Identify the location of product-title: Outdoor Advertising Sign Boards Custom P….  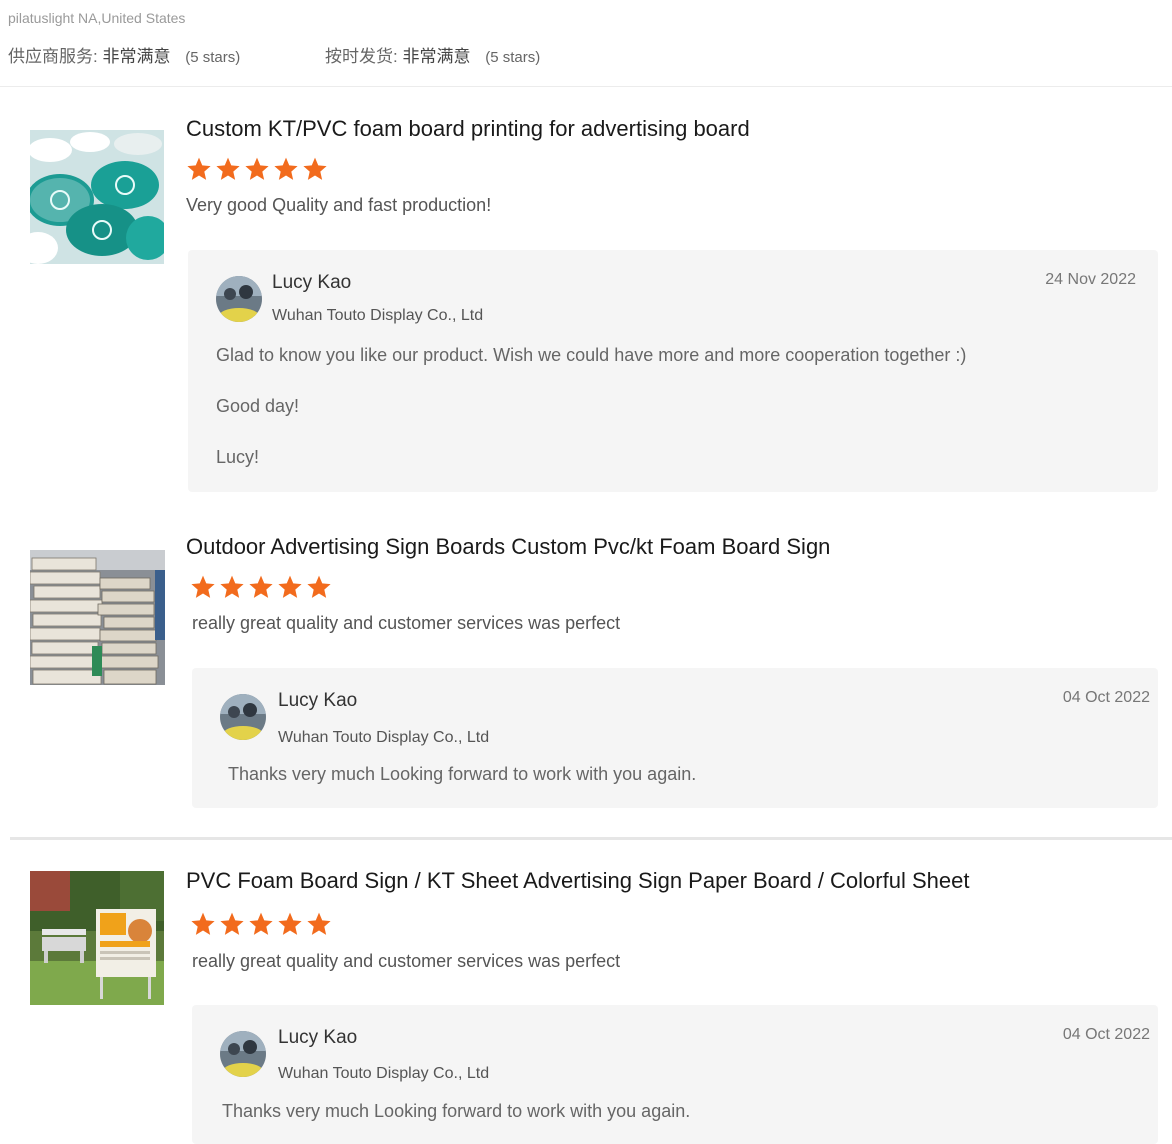
(508, 547).